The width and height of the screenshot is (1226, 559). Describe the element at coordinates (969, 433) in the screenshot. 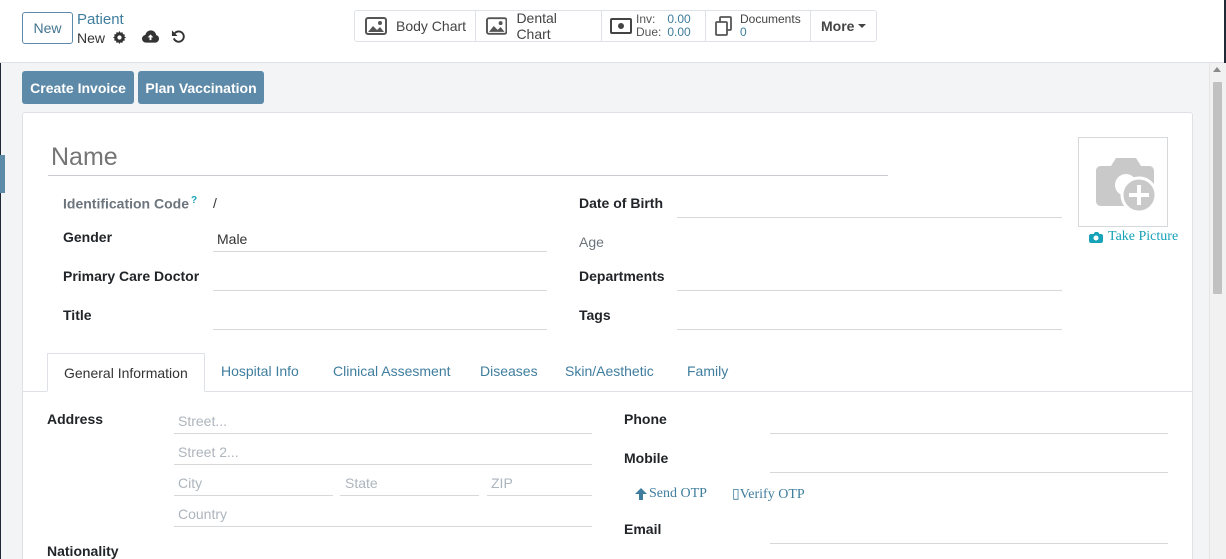

I see `phone-field` at that location.